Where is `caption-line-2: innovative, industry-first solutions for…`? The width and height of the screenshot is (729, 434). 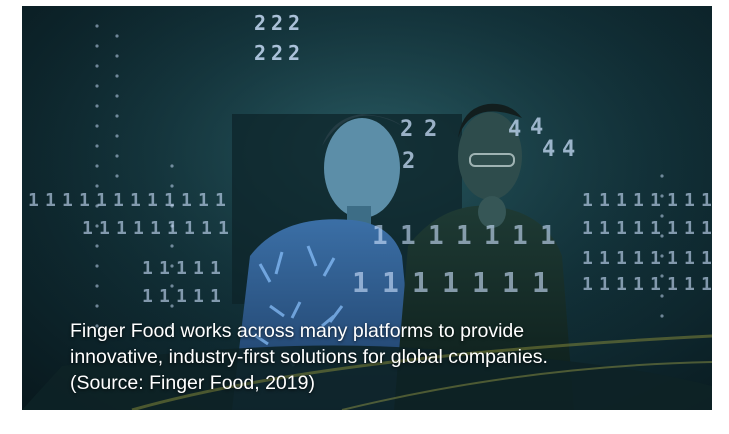 caption-line-2: innovative, industry-first solutions for… is located at coordinates (309, 357).